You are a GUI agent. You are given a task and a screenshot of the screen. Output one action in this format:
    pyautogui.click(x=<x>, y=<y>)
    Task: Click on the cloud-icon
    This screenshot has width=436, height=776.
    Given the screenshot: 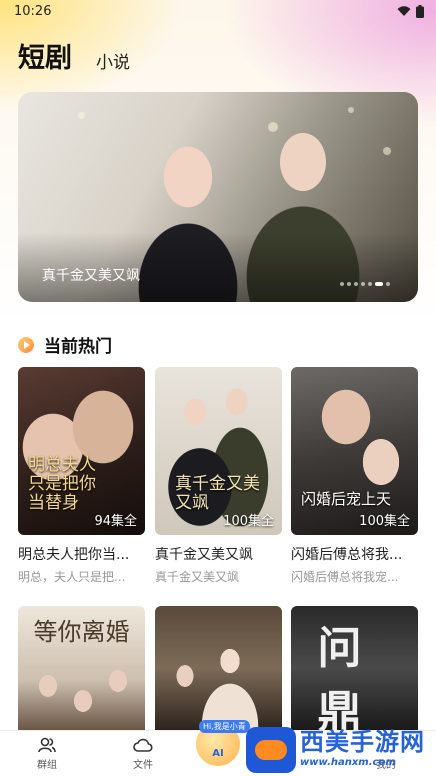 What is the action you would take?
    pyautogui.click(x=143, y=745)
    